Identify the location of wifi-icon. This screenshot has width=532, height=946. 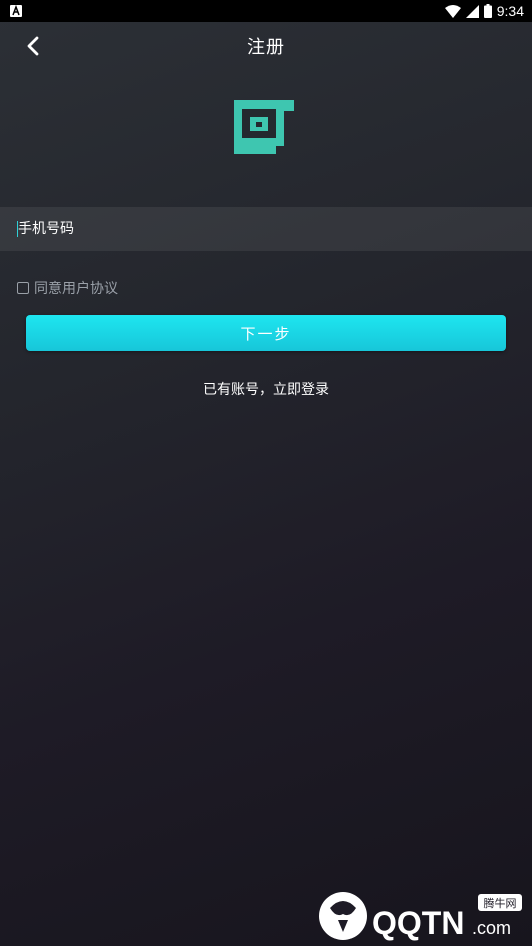
(452, 11).